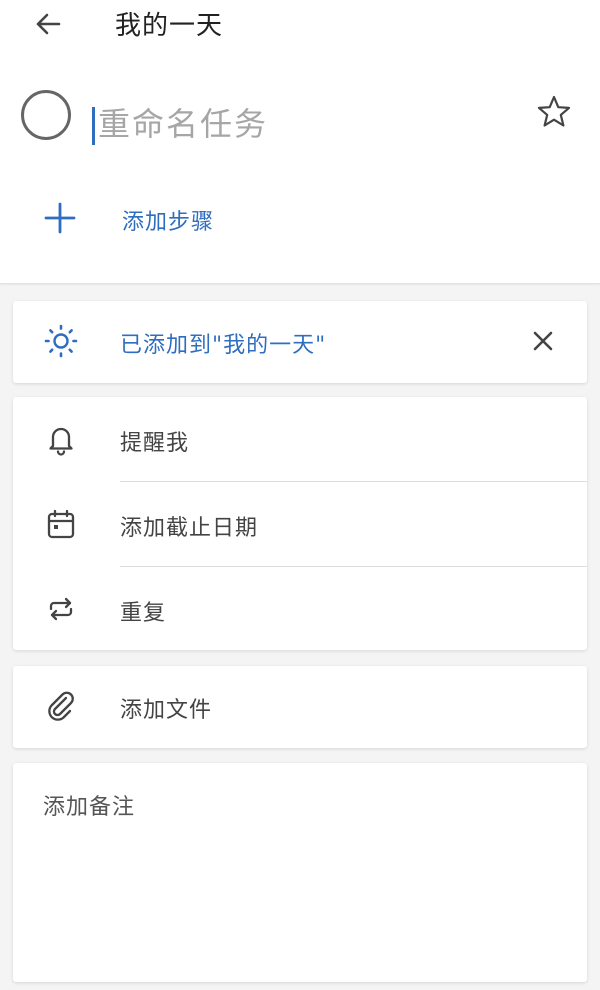 Image resolution: width=600 pixels, height=990 pixels. Describe the element at coordinates (143, 613) in the screenshot. I see `repeat-label: 重复` at that location.